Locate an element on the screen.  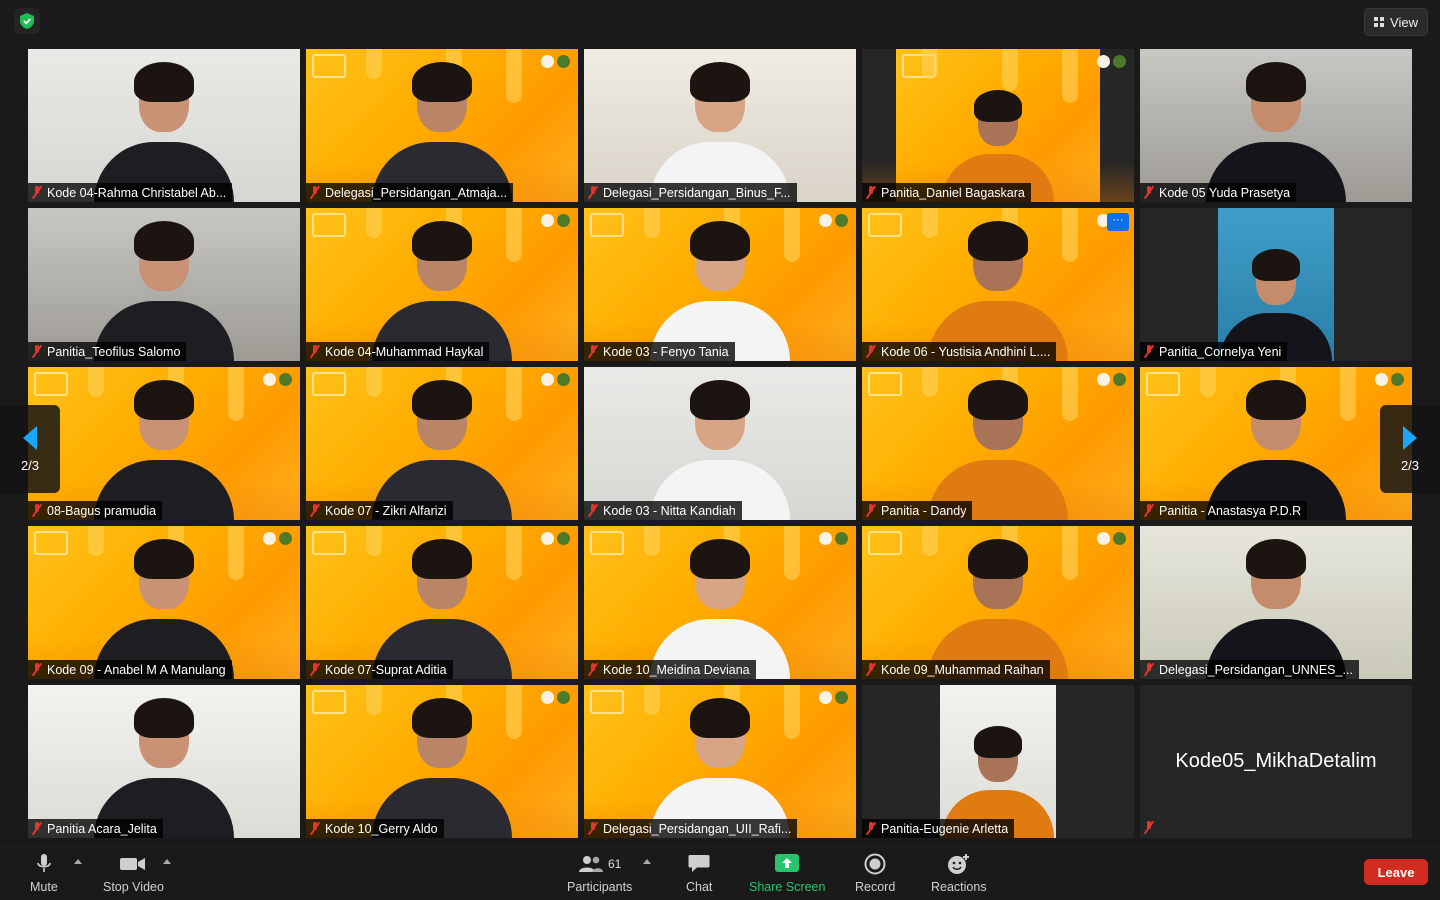
video-tile: Kode 07-Suprat Aditia is located at coordinates (442, 602).